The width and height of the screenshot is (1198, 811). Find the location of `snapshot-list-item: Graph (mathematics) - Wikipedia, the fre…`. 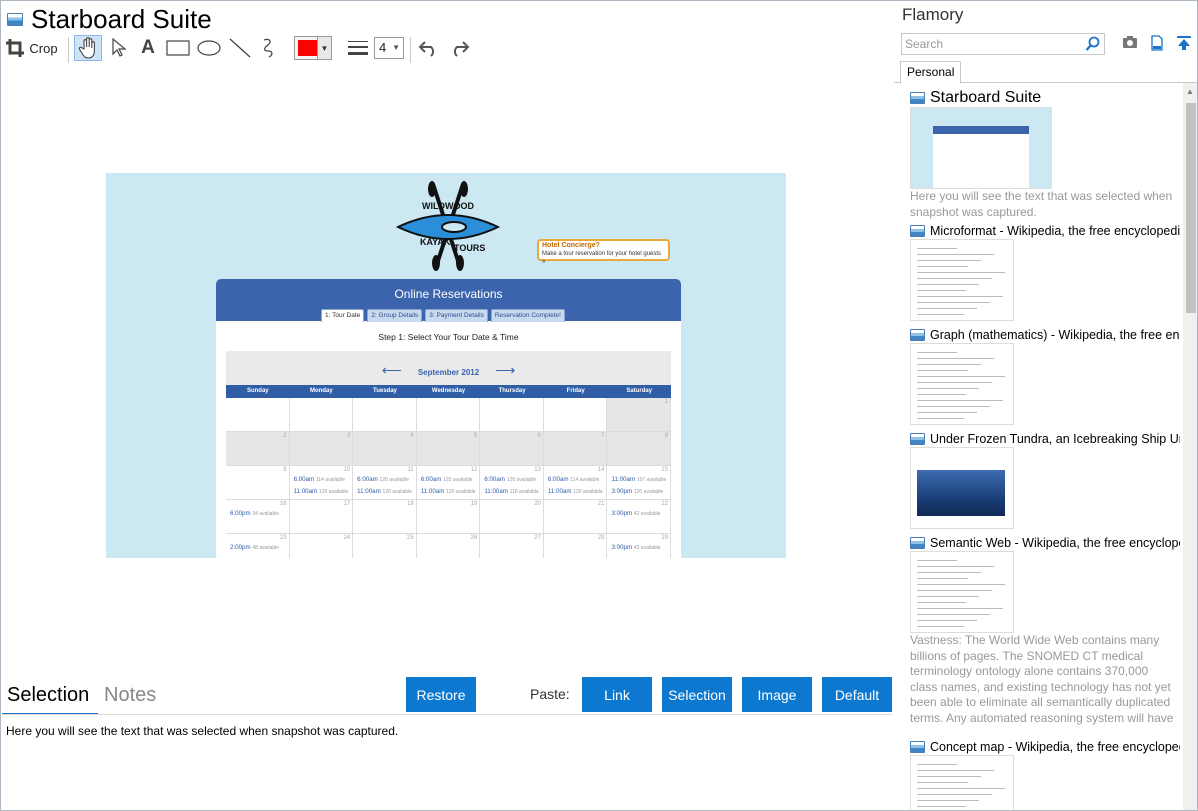

snapshot-list-item: Graph (mathematics) - Wikipedia, the fre… is located at coordinates (1045, 376).